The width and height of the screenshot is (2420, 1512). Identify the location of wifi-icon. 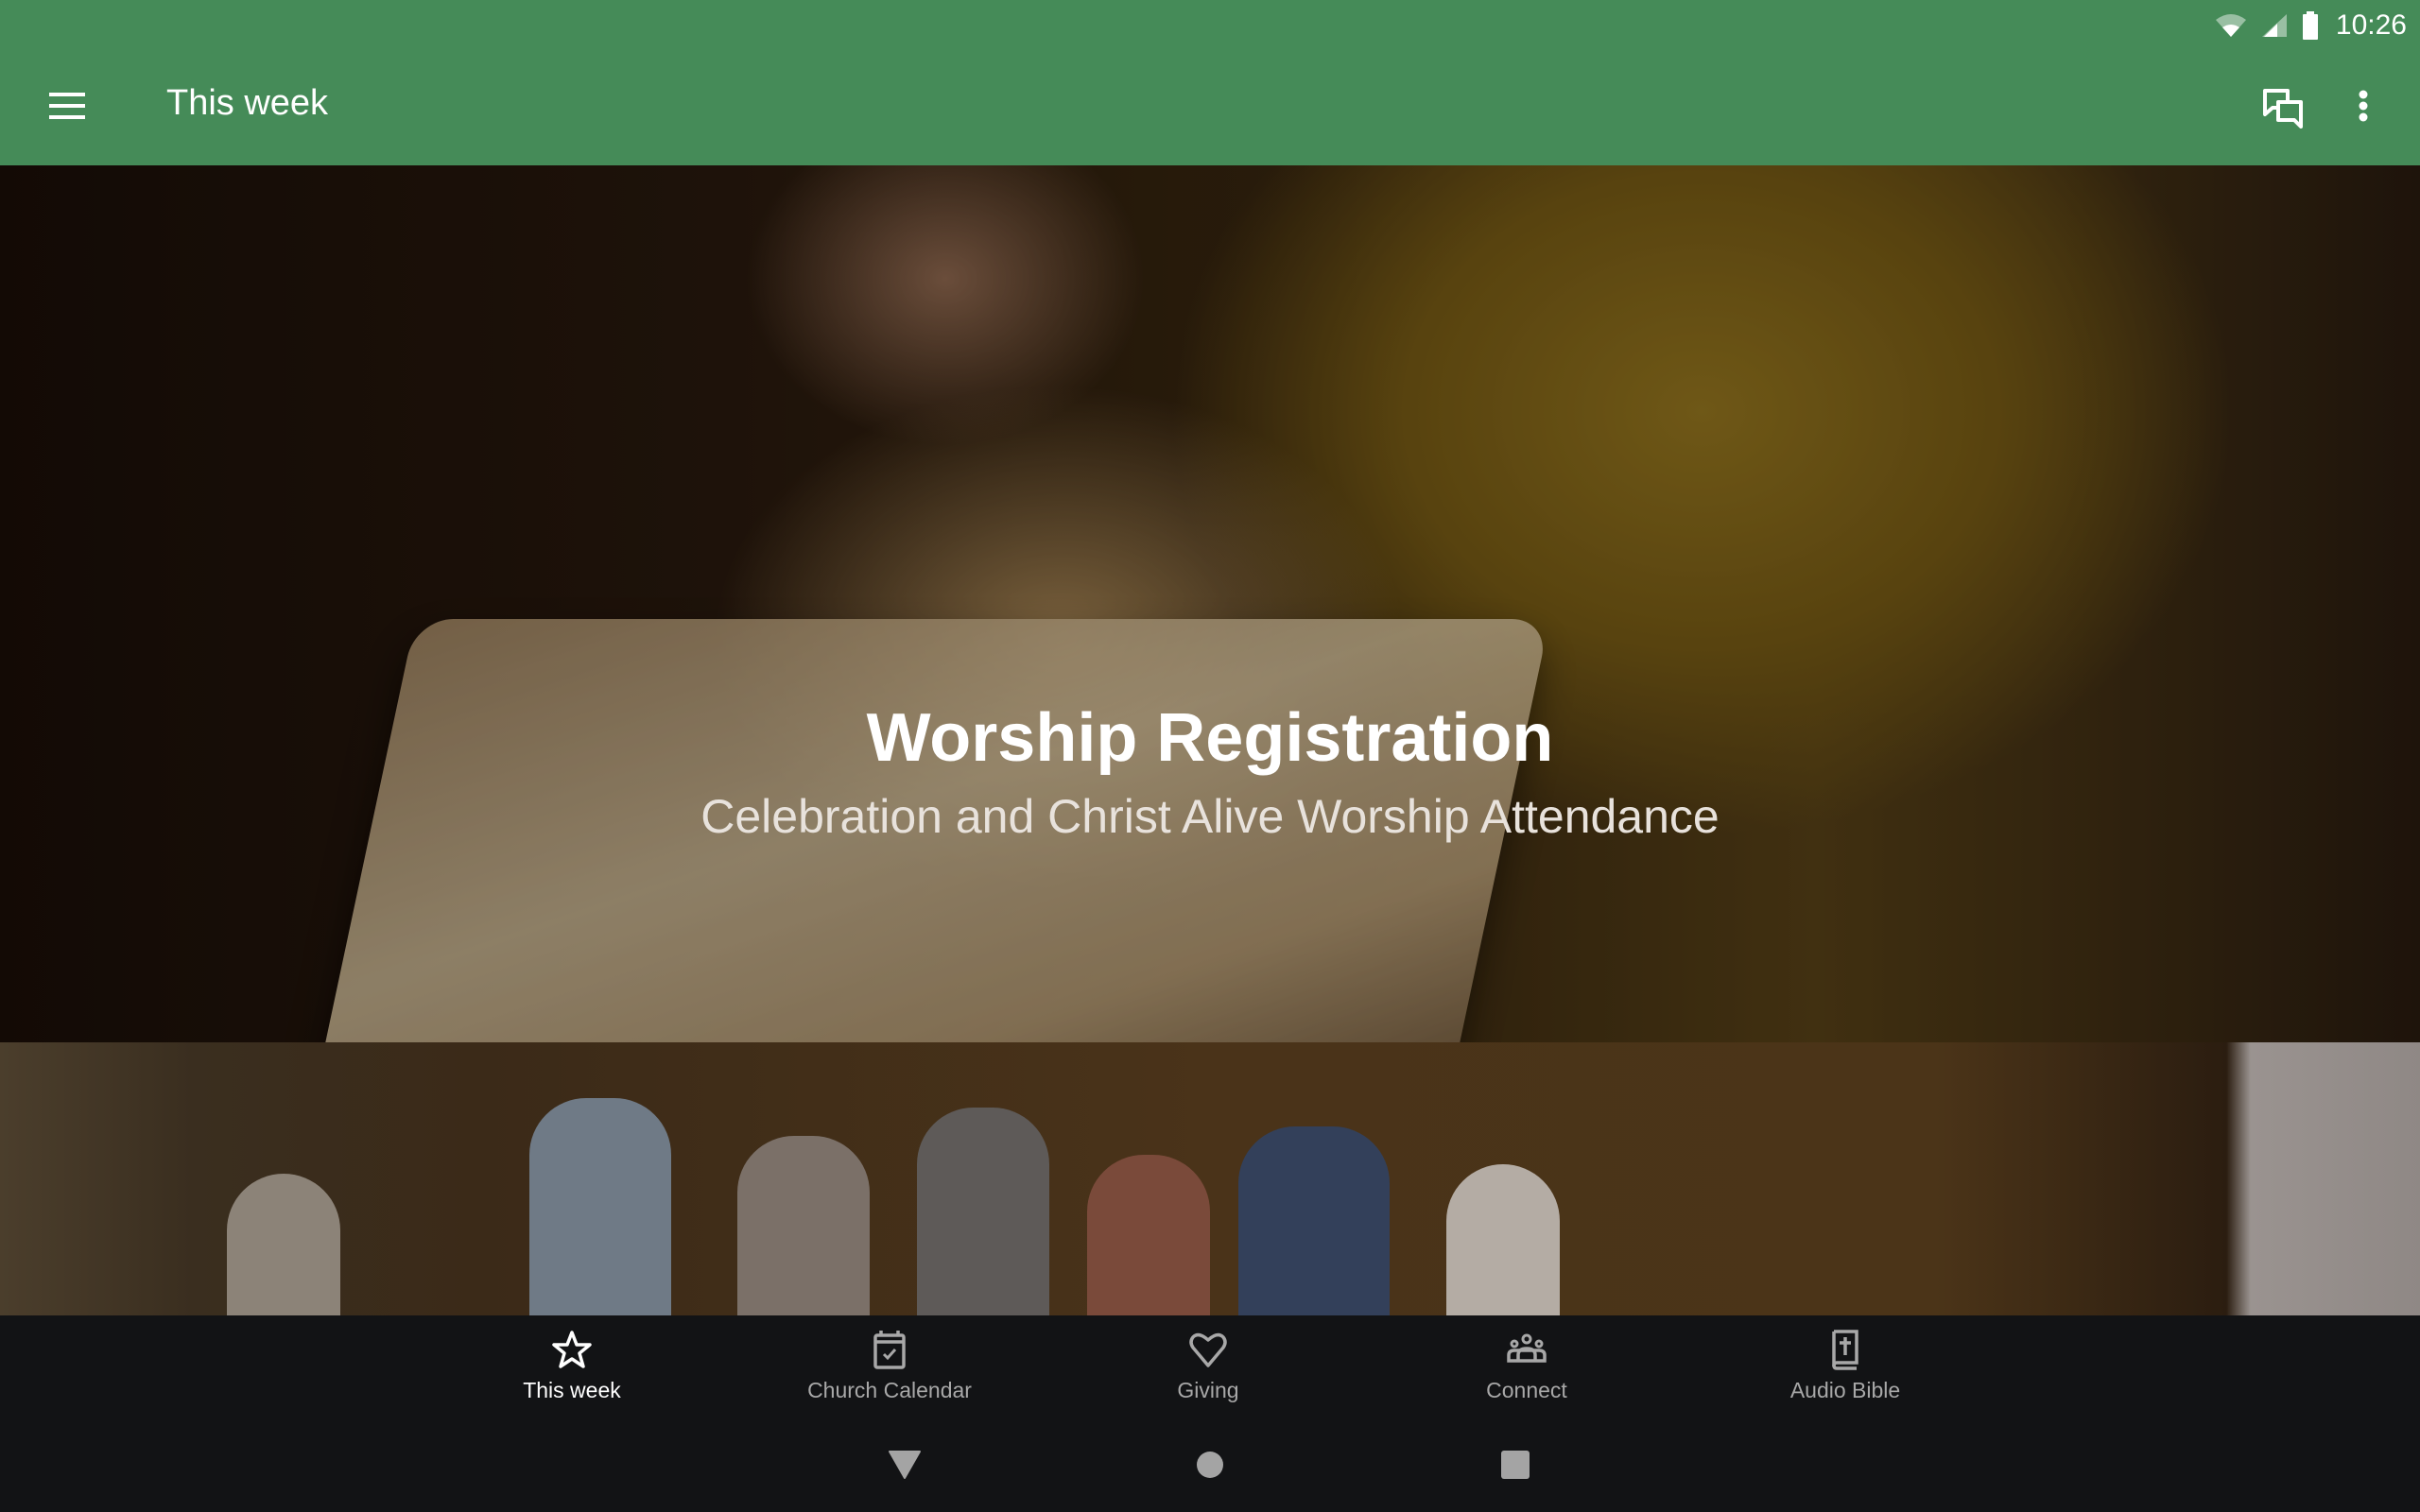
(2231, 25).